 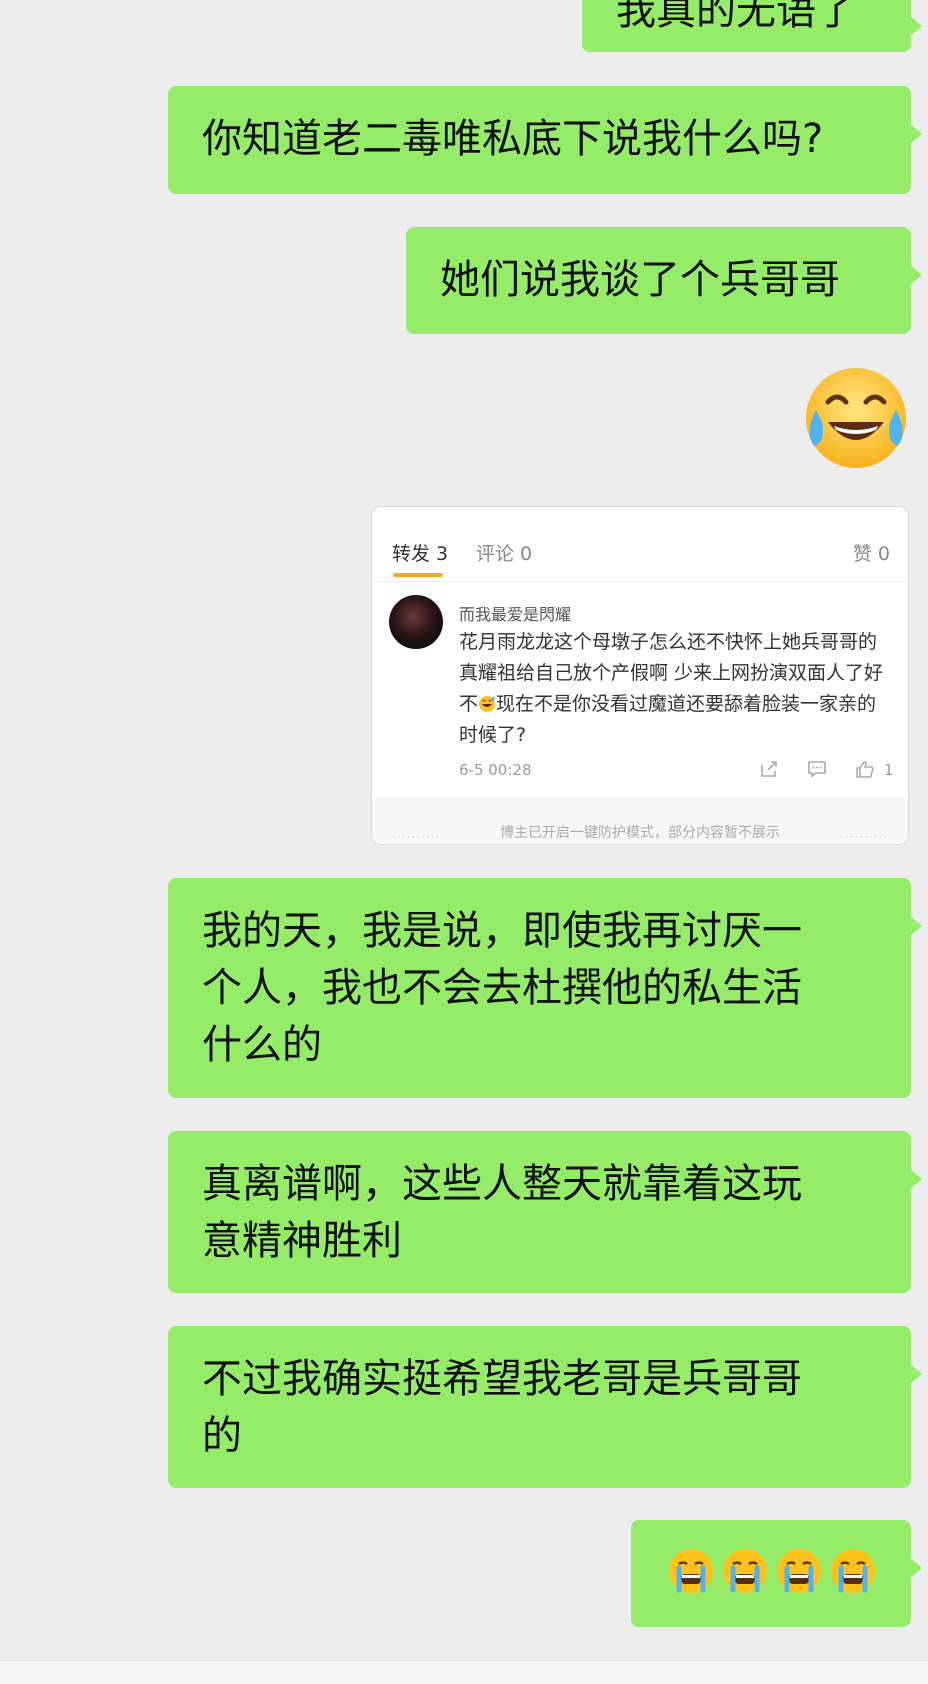 I want to click on message-bubble: 她们说我谈了个兵哥哥, so click(x=664, y=280).